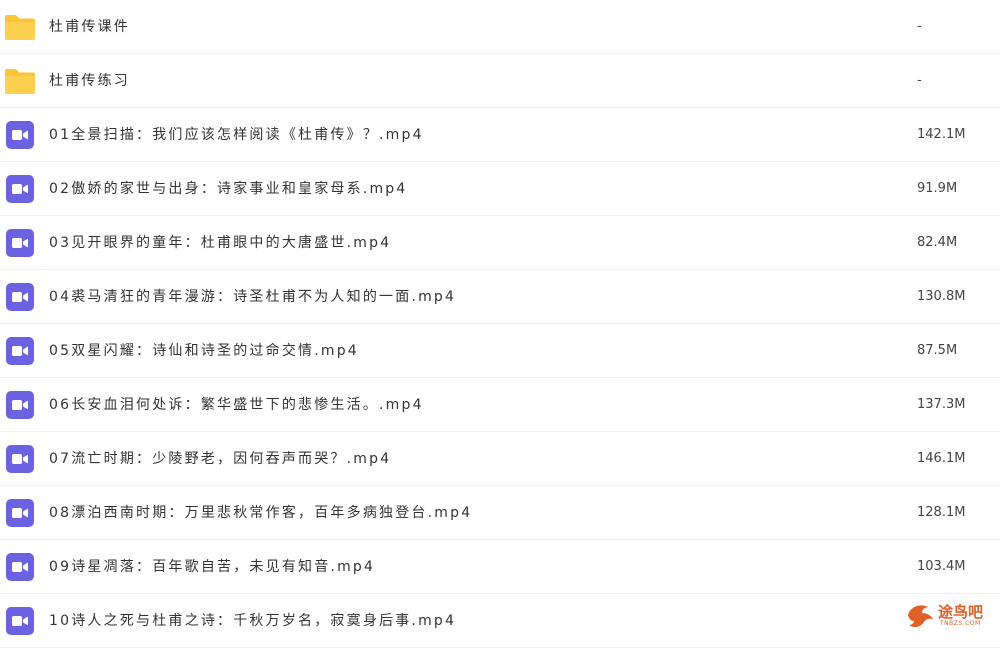 This screenshot has height=648, width=1000. I want to click on watermark: 途鸟吧 TNBZS.COM, so click(947, 616).